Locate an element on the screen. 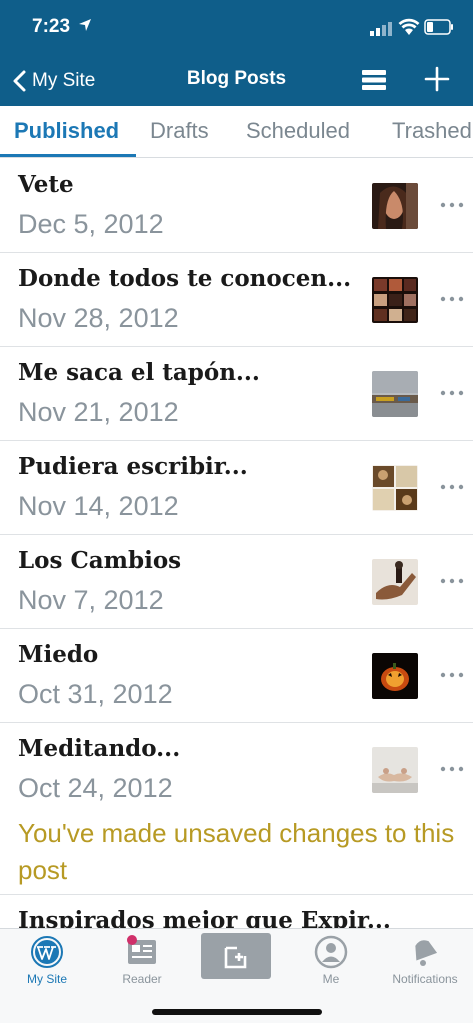 Image resolution: width=473 pixels, height=1023 pixels. cellular-signal-icon is located at coordinates (381, 29).